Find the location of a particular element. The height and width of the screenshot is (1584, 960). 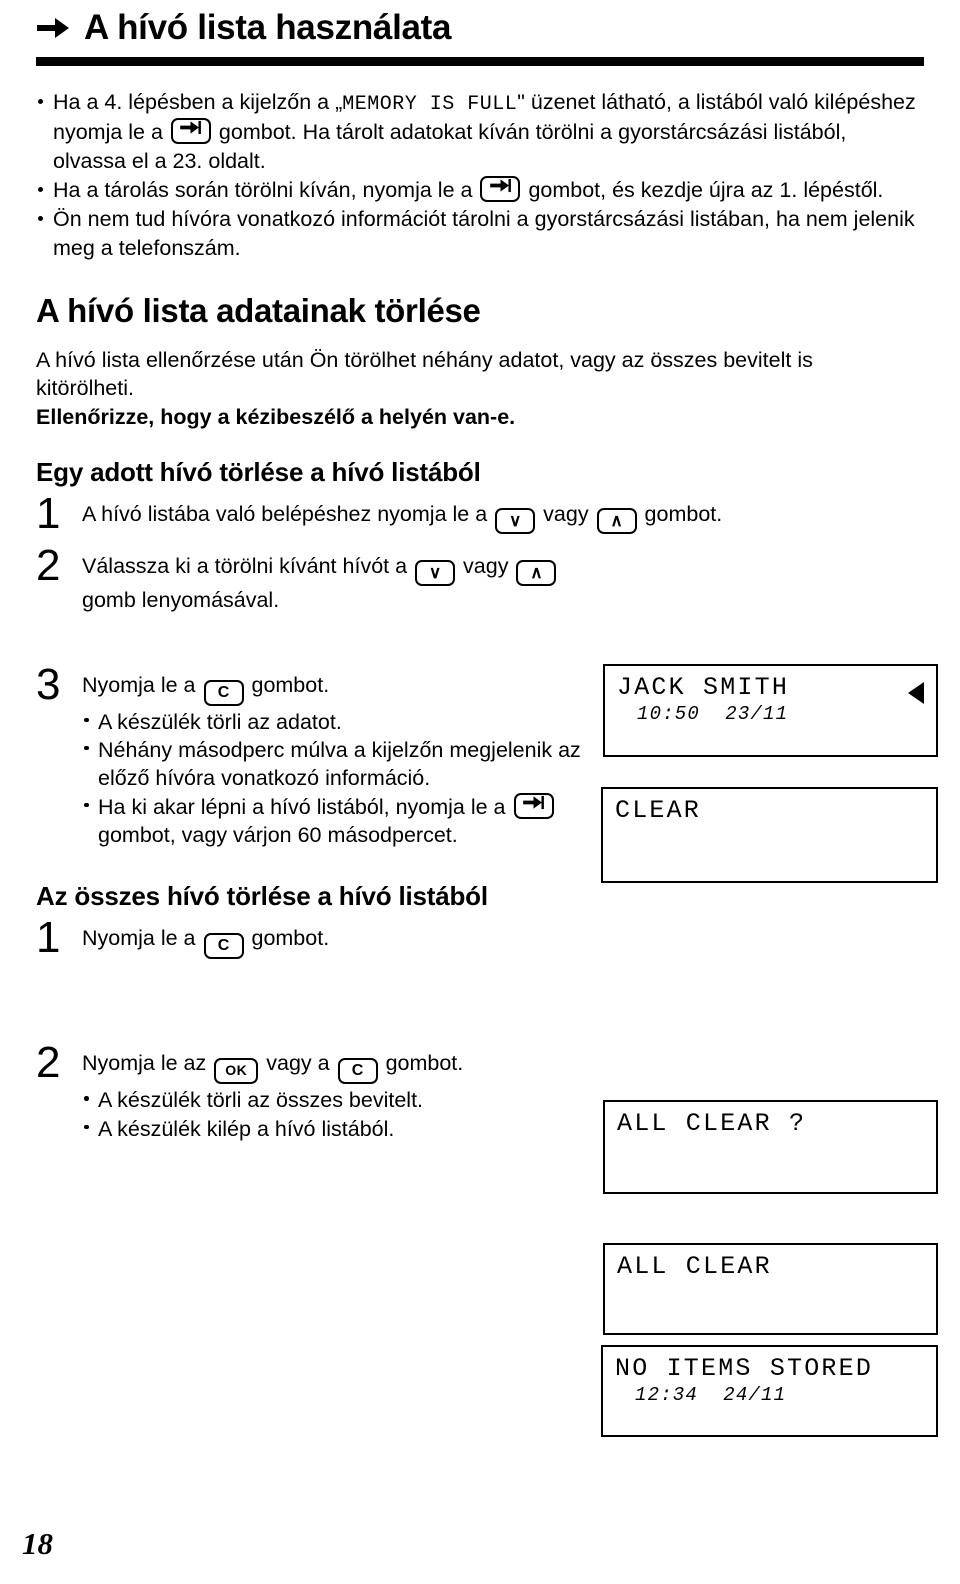

lcd-line-2: 12:34 24/11 is located at coordinates (711, 1394).